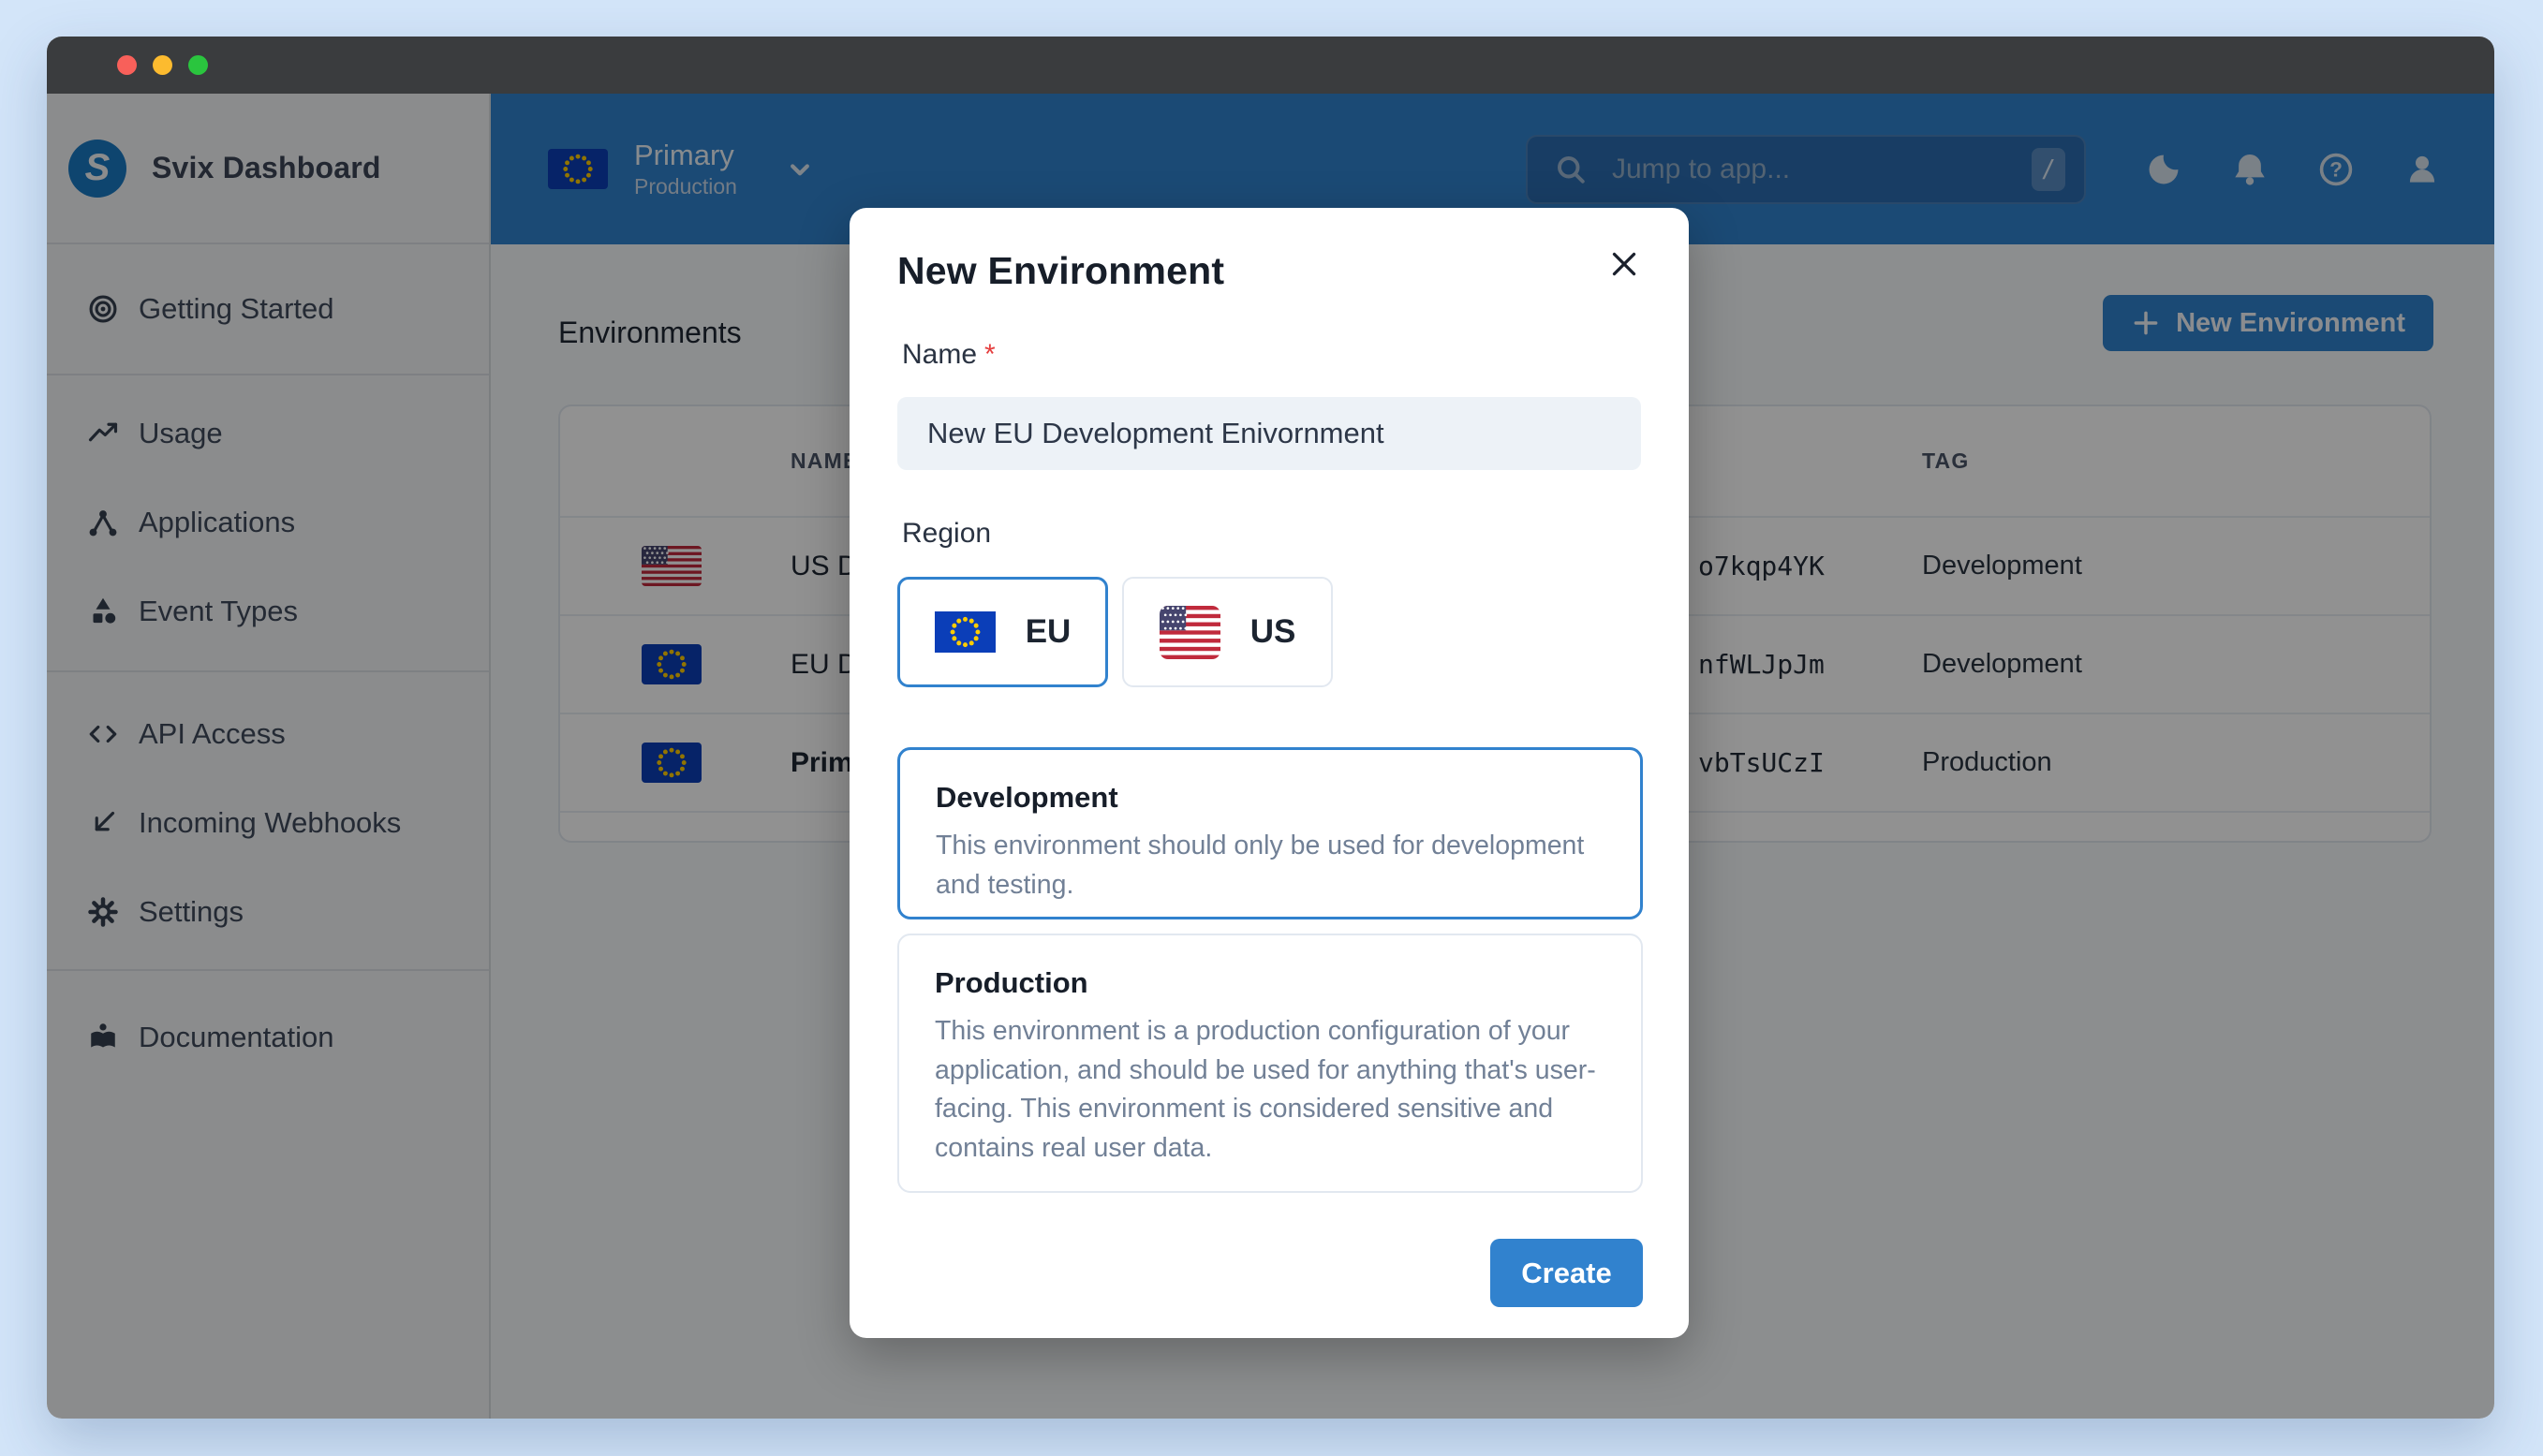 This screenshot has height=1456, width=2543. What do you see at coordinates (1227, 632) in the screenshot?
I see `region-option-us: US` at bounding box center [1227, 632].